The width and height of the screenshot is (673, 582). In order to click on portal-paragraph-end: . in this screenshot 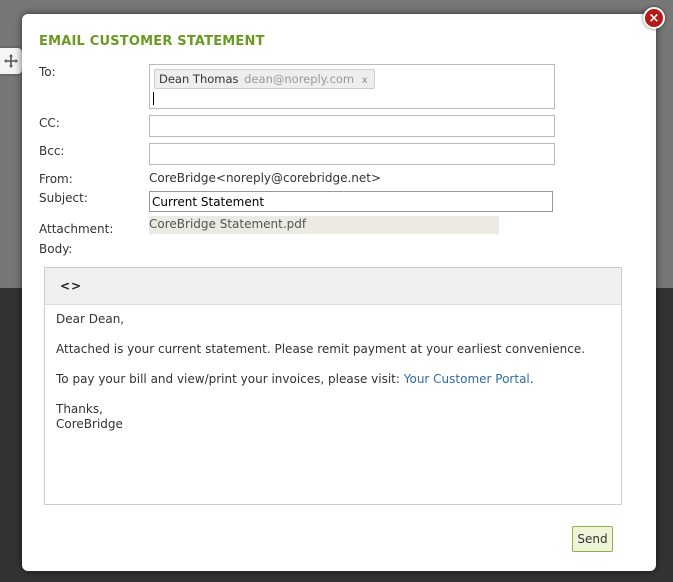, I will do `click(531, 379)`.